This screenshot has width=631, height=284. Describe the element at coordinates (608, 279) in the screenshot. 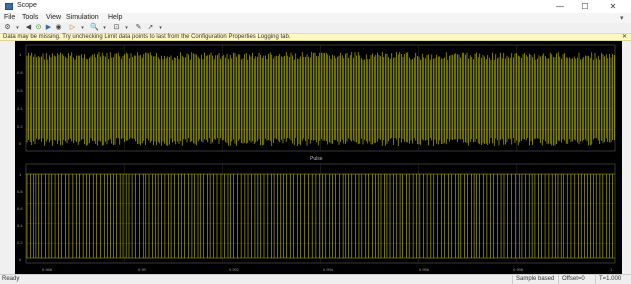

I see `status-time: T=1.000` at that location.